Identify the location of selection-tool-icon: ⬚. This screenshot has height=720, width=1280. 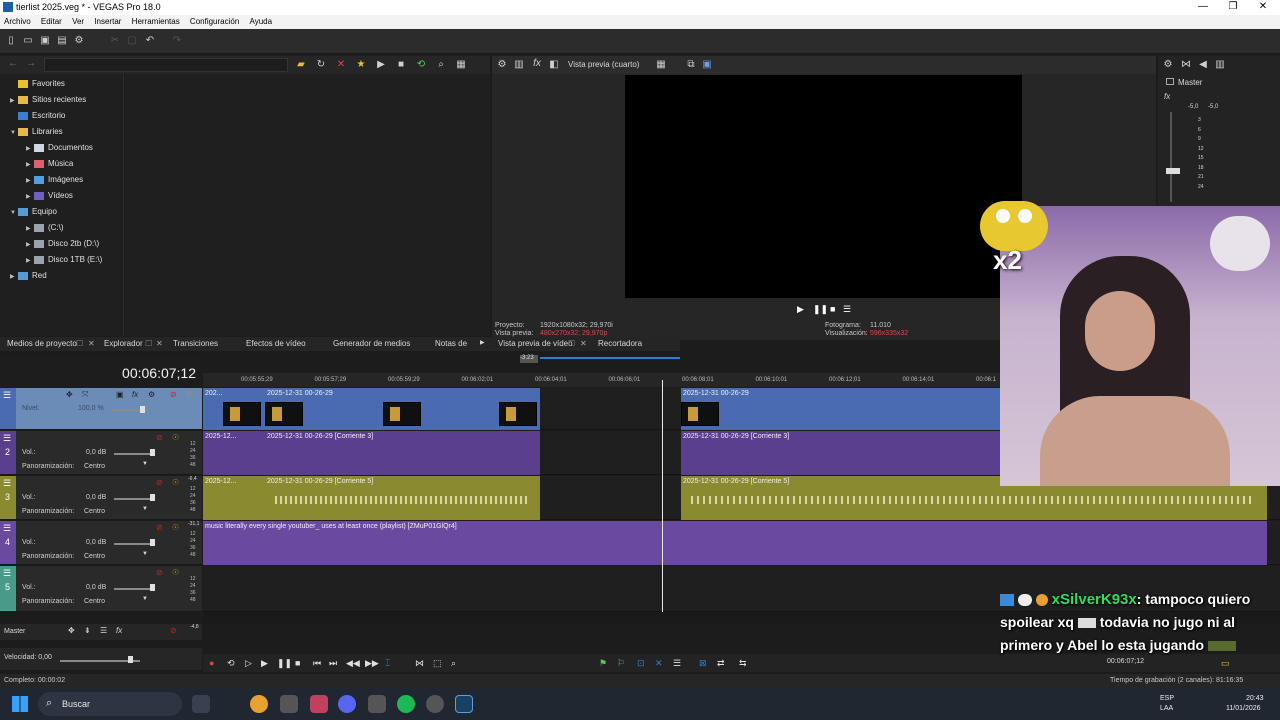
(437, 663).